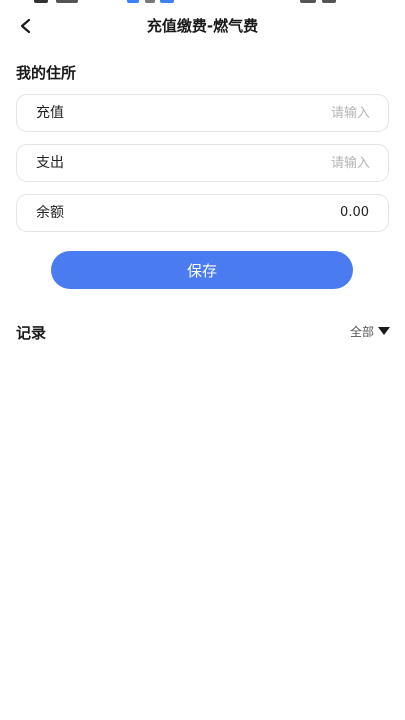 This screenshot has width=405, height=720. I want to click on section-title-residence: 我的住所, so click(46, 73).